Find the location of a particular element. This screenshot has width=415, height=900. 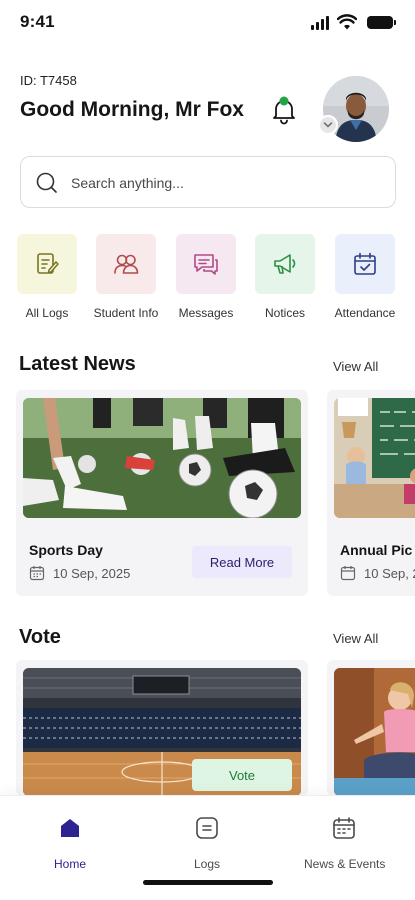

news-card-title: Sports Day is located at coordinates (66, 550).